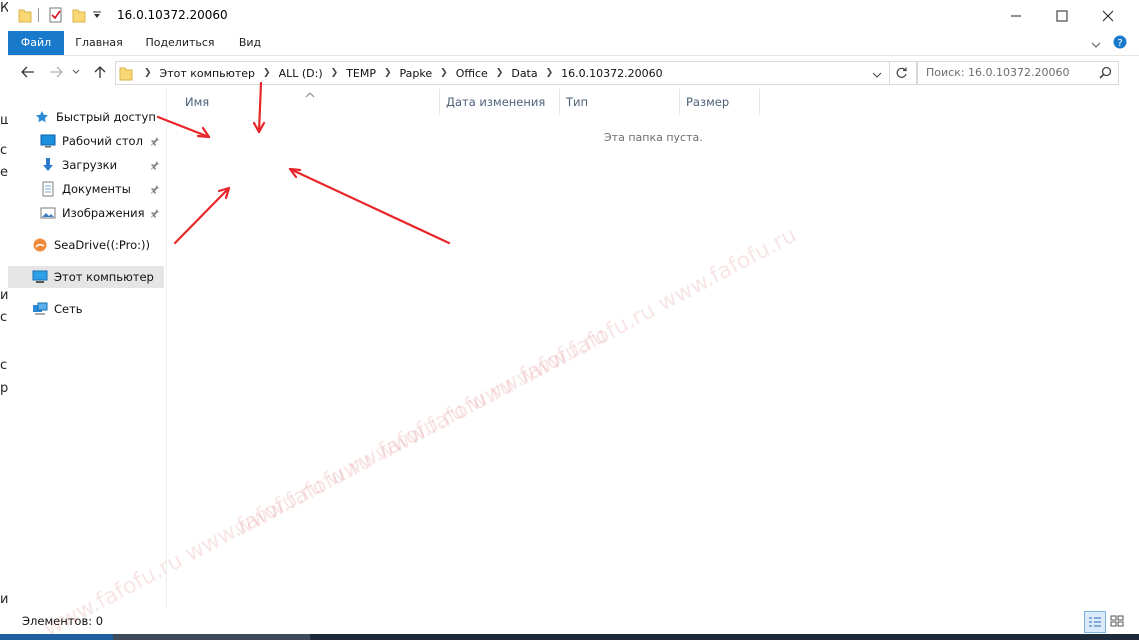 The width and height of the screenshot is (1139, 642). Describe the element at coordinates (416, 73) in the screenshot. I see `breadcrumb-item: Papke` at that location.